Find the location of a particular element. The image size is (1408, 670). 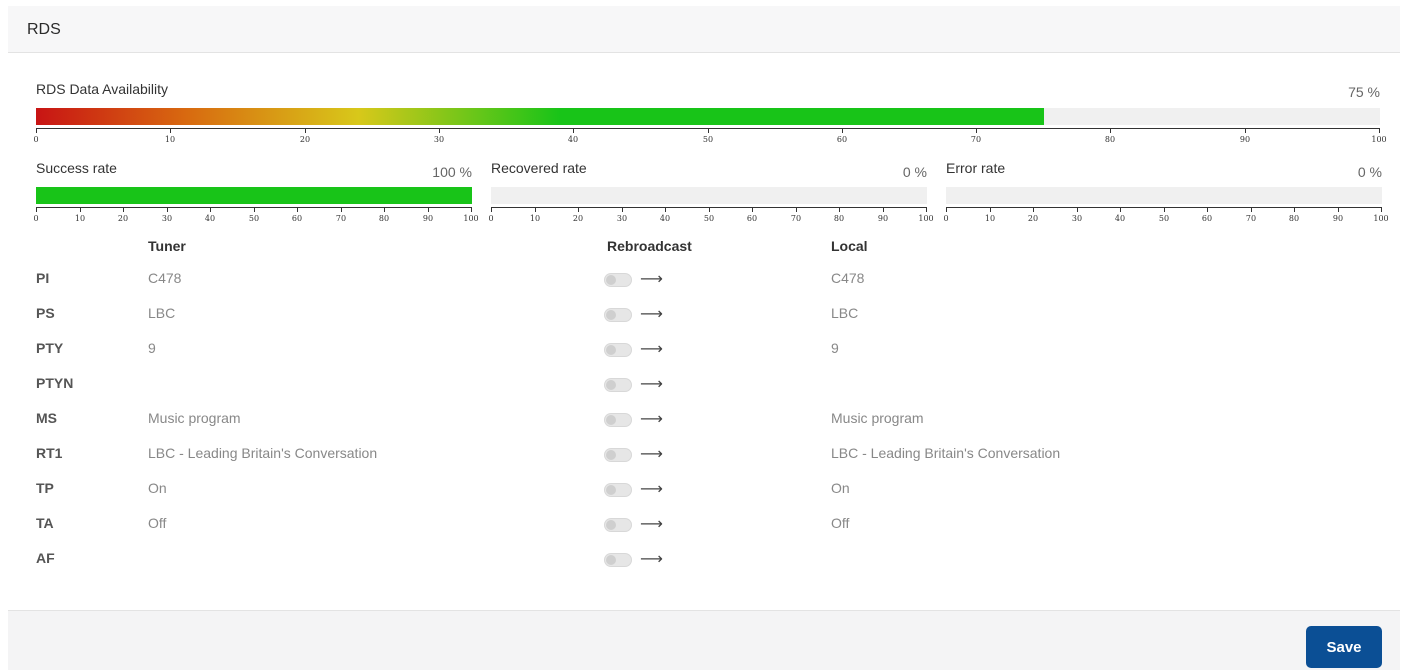

rds-field-row-pi: PI C478 ⟶ C478 is located at coordinates (686, 280).